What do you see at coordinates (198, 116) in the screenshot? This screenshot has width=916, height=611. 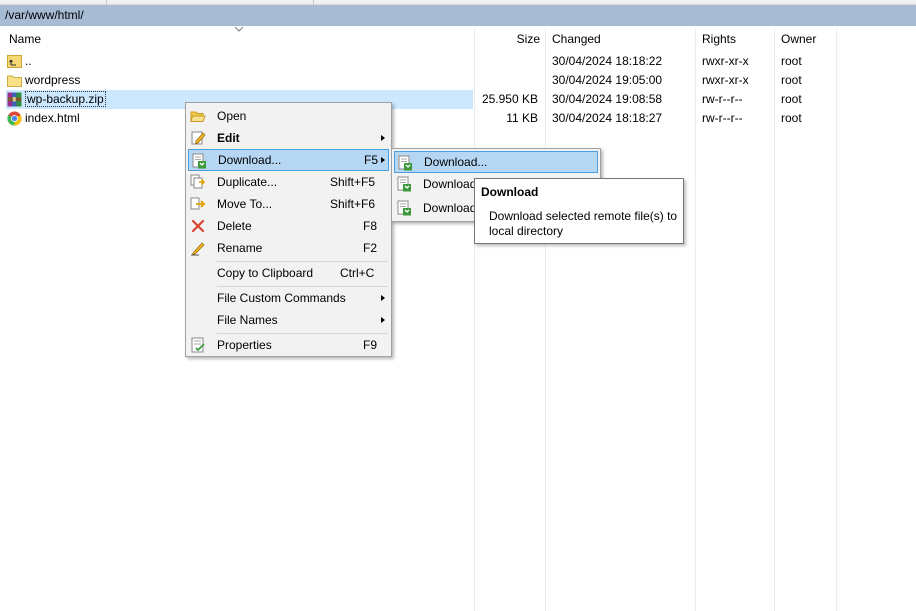 I see `open-folder-icon` at bounding box center [198, 116].